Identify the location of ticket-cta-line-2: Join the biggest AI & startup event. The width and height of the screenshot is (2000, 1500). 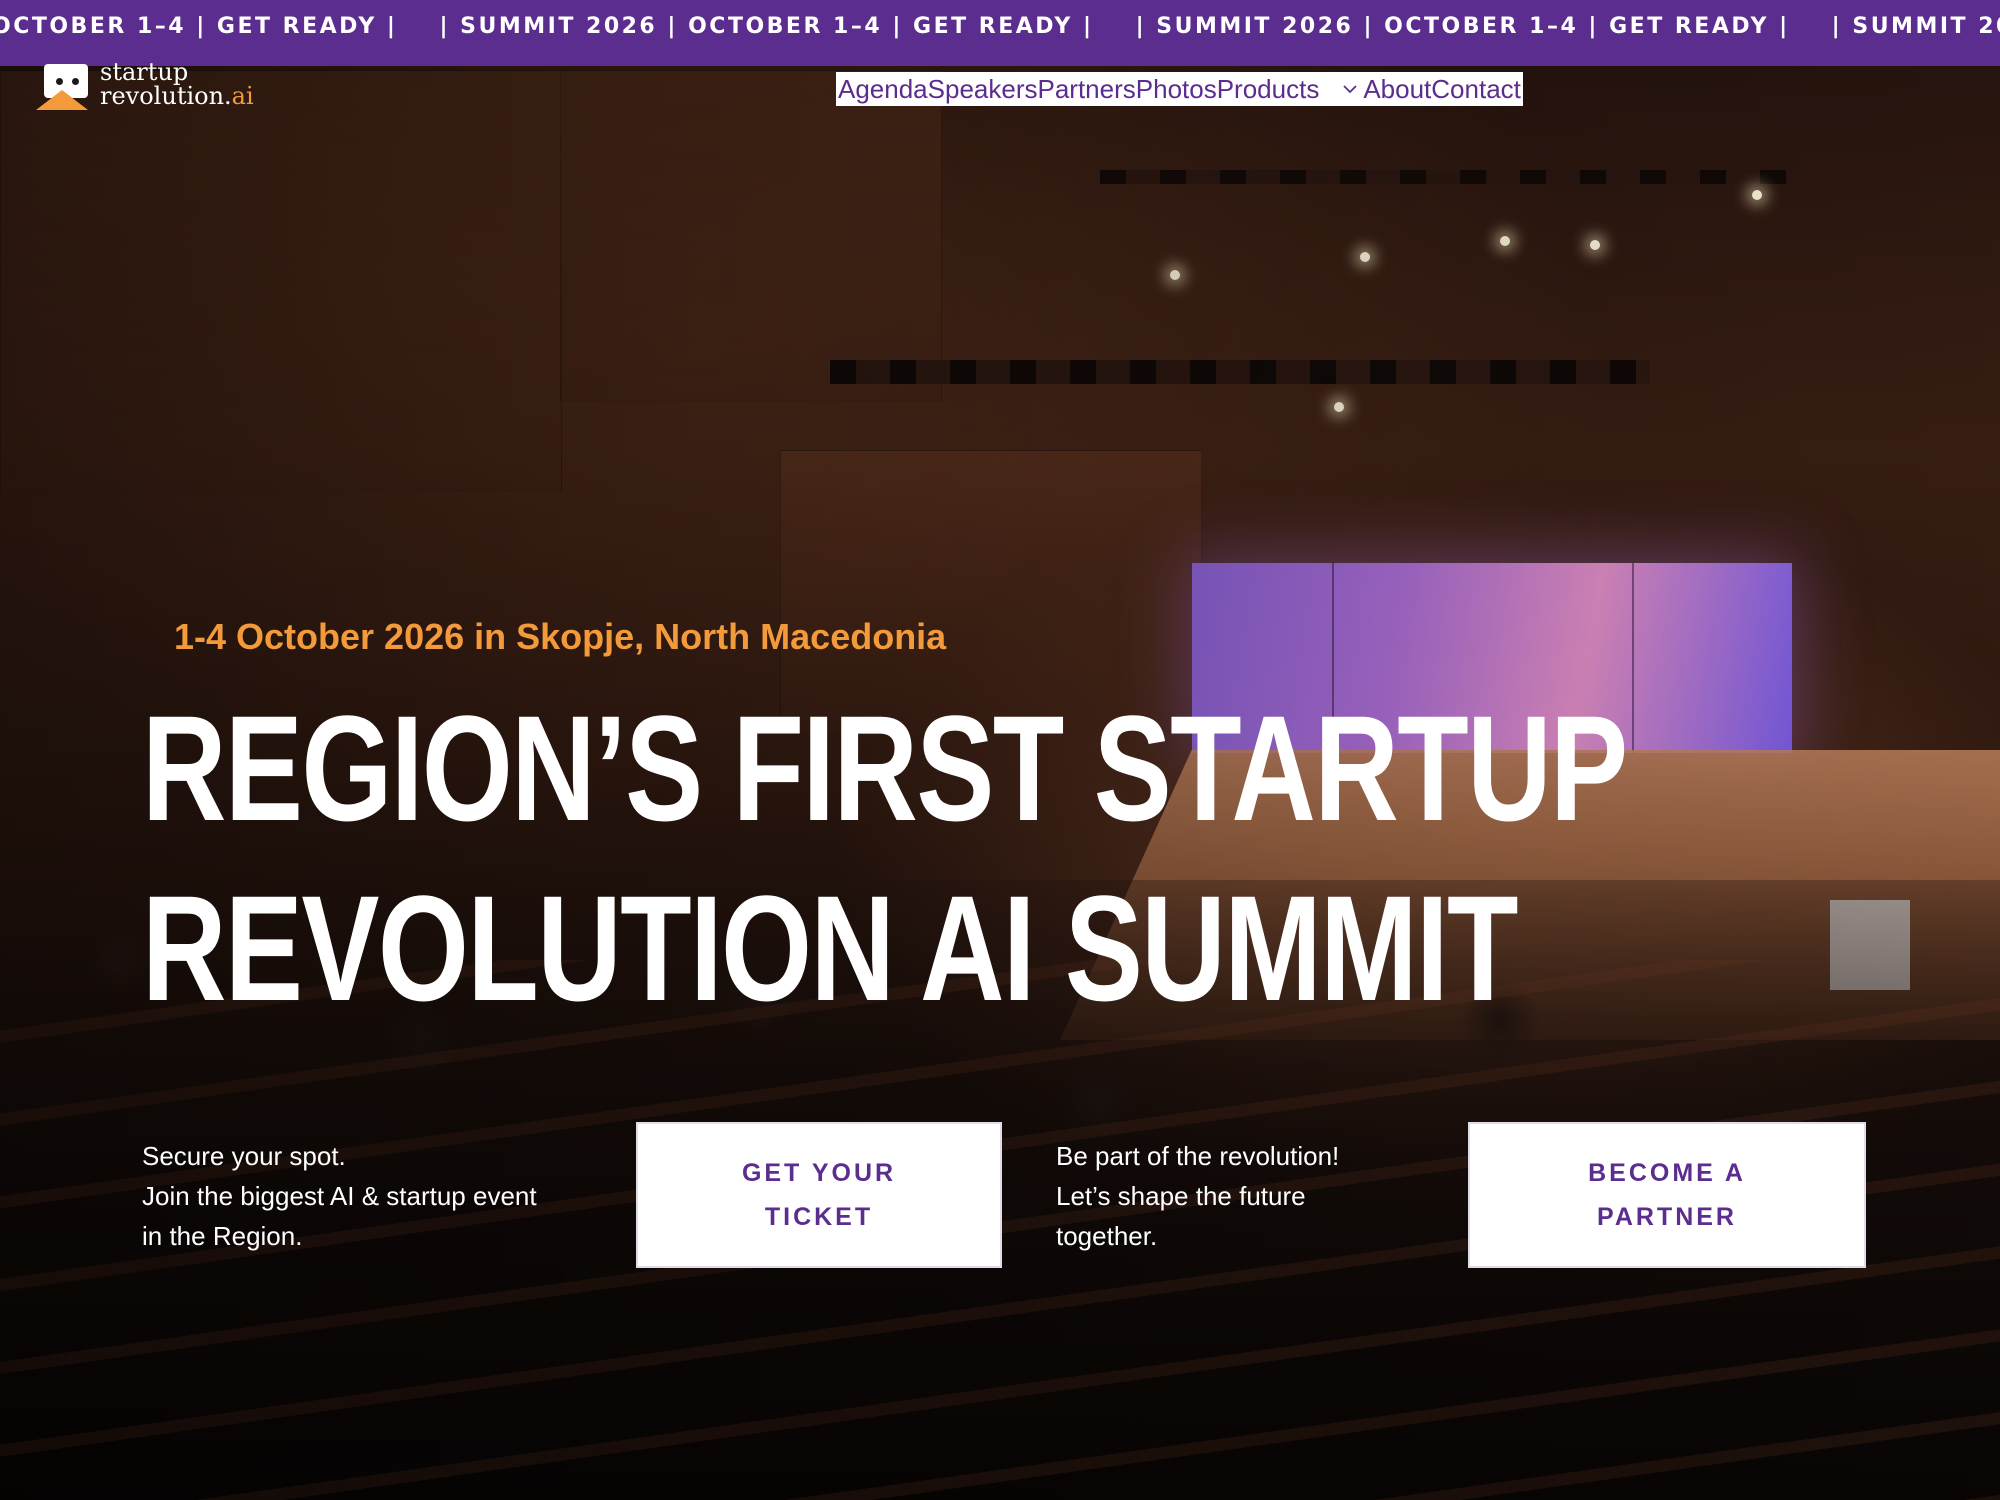
(339, 1196).